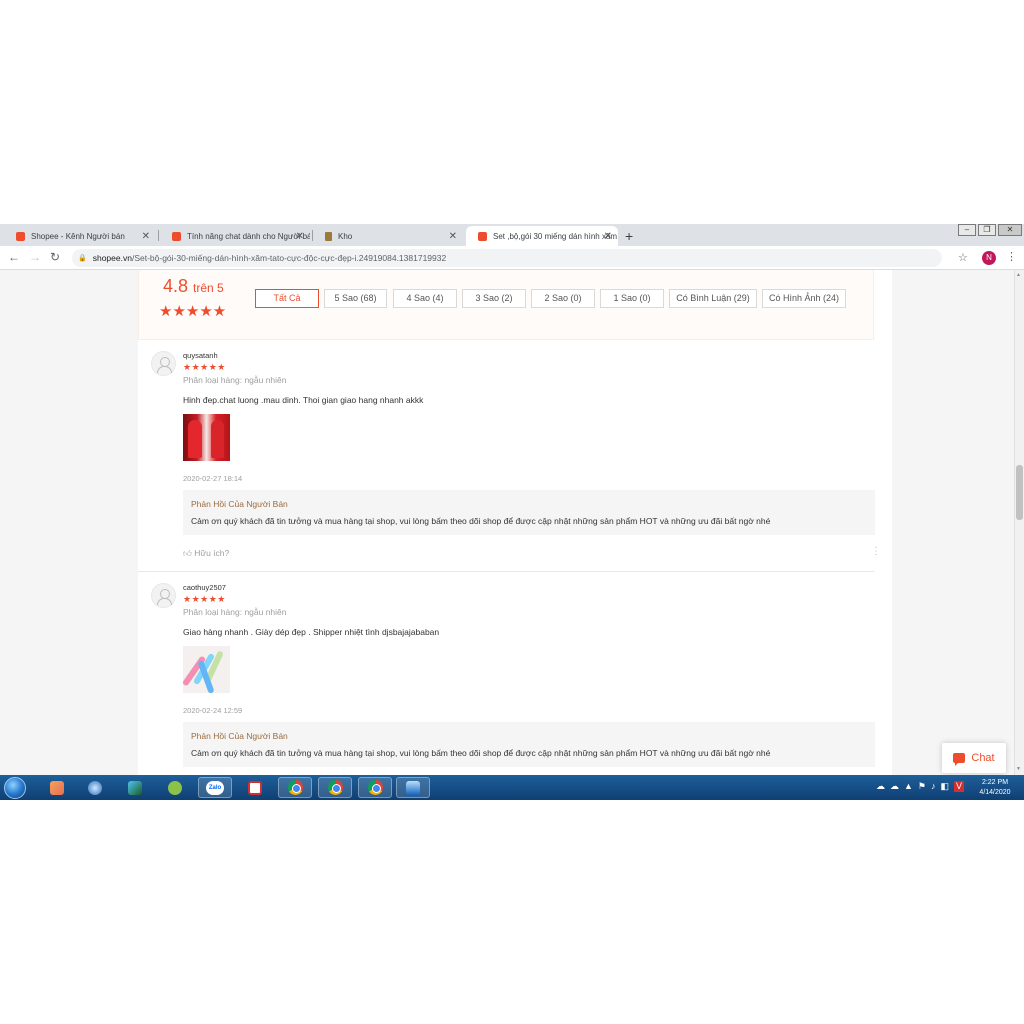 The width and height of the screenshot is (1024, 1024). Describe the element at coordinates (967, 230) in the screenshot. I see `minimize-icon: –` at that location.